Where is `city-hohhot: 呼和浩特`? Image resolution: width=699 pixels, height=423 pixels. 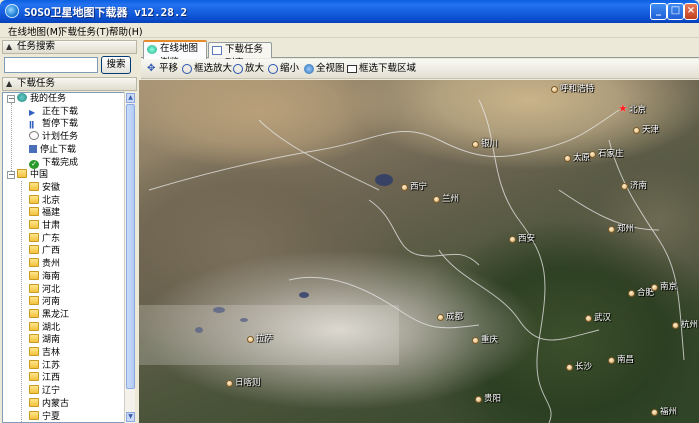 city-hohhot: 呼和浩特 is located at coordinates (572, 89).